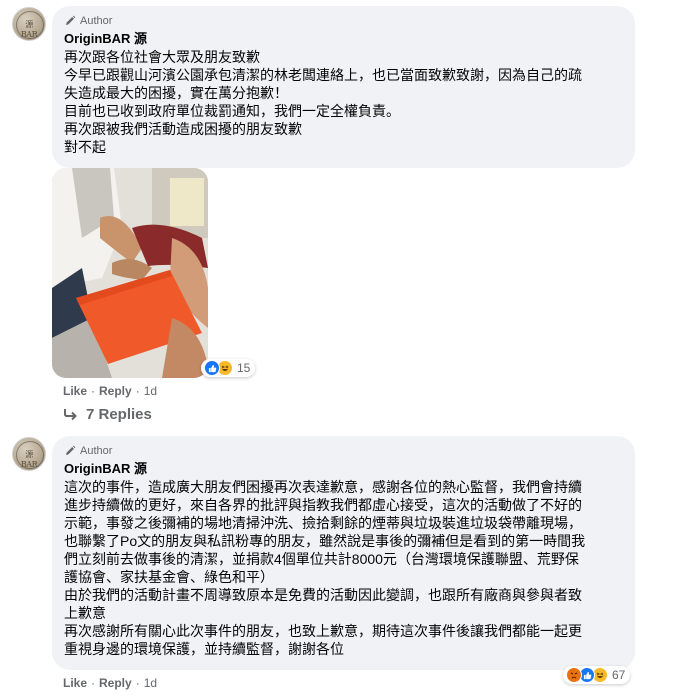 The image size is (675, 700). Describe the element at coordinates (70, 414) in the screenshot. I see `reply-arrow-icon` at that location.